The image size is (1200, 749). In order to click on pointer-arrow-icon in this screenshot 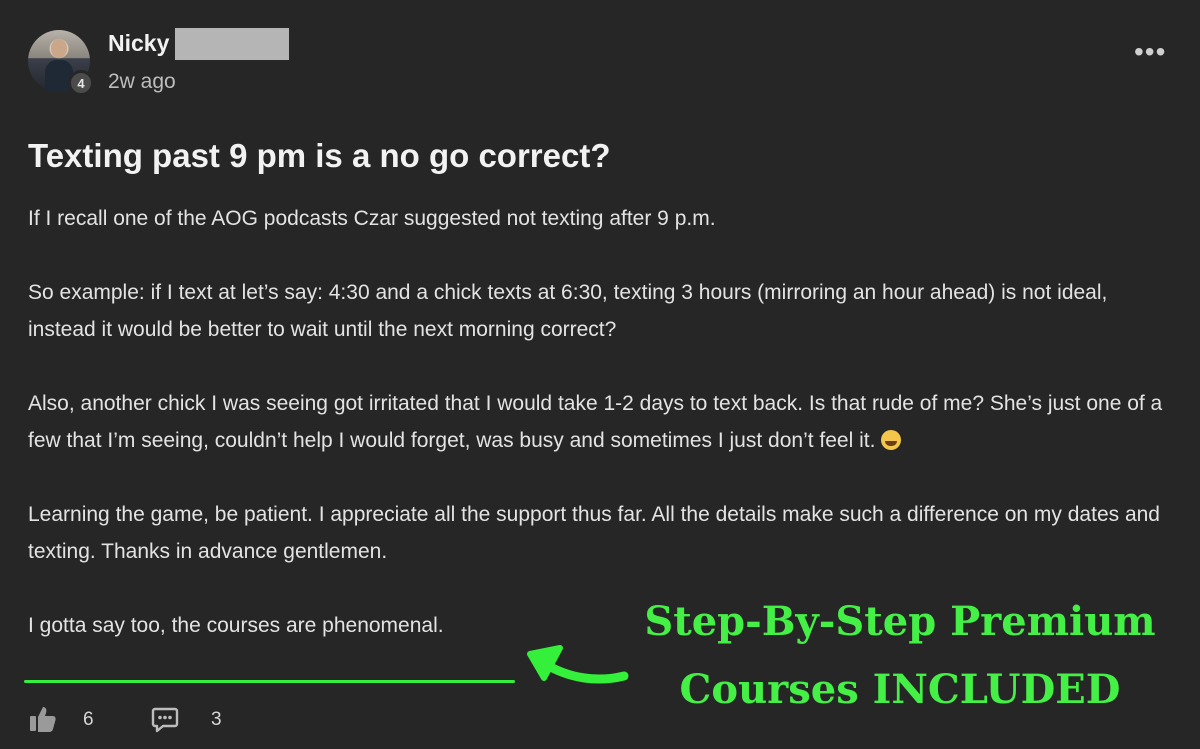, I will do `click(578, 664)`.